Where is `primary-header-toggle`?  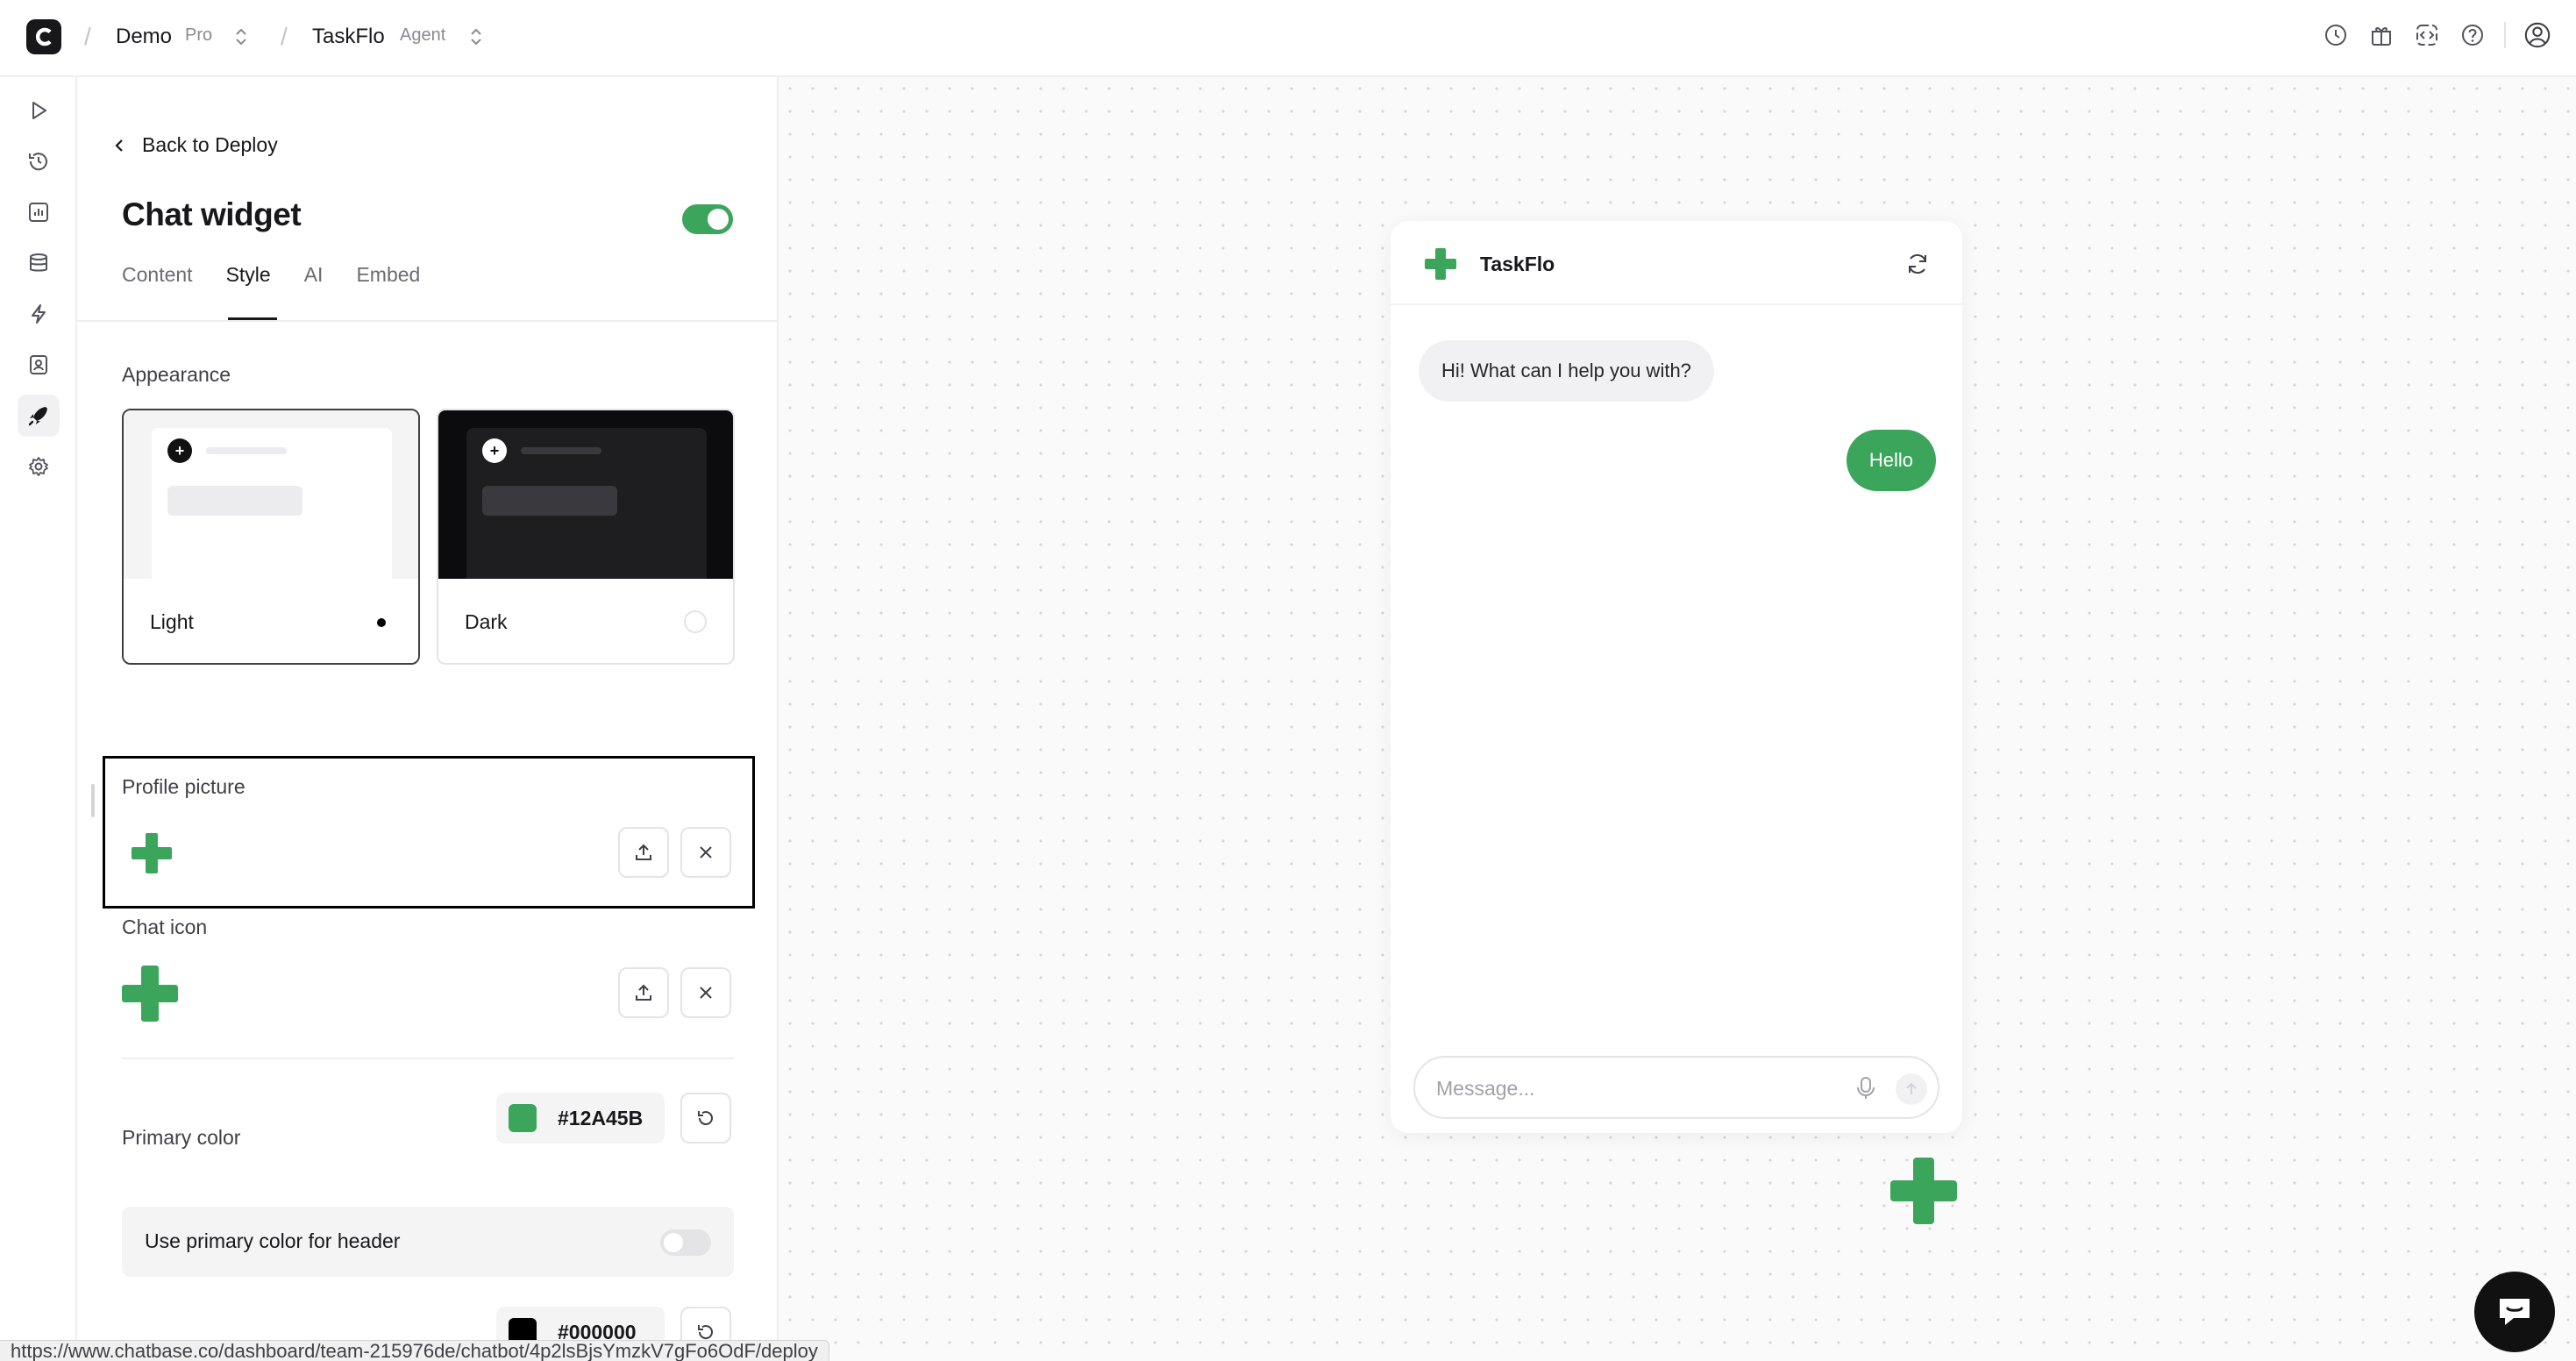 primary-header-toggle is located at coordinates (685, 1242).